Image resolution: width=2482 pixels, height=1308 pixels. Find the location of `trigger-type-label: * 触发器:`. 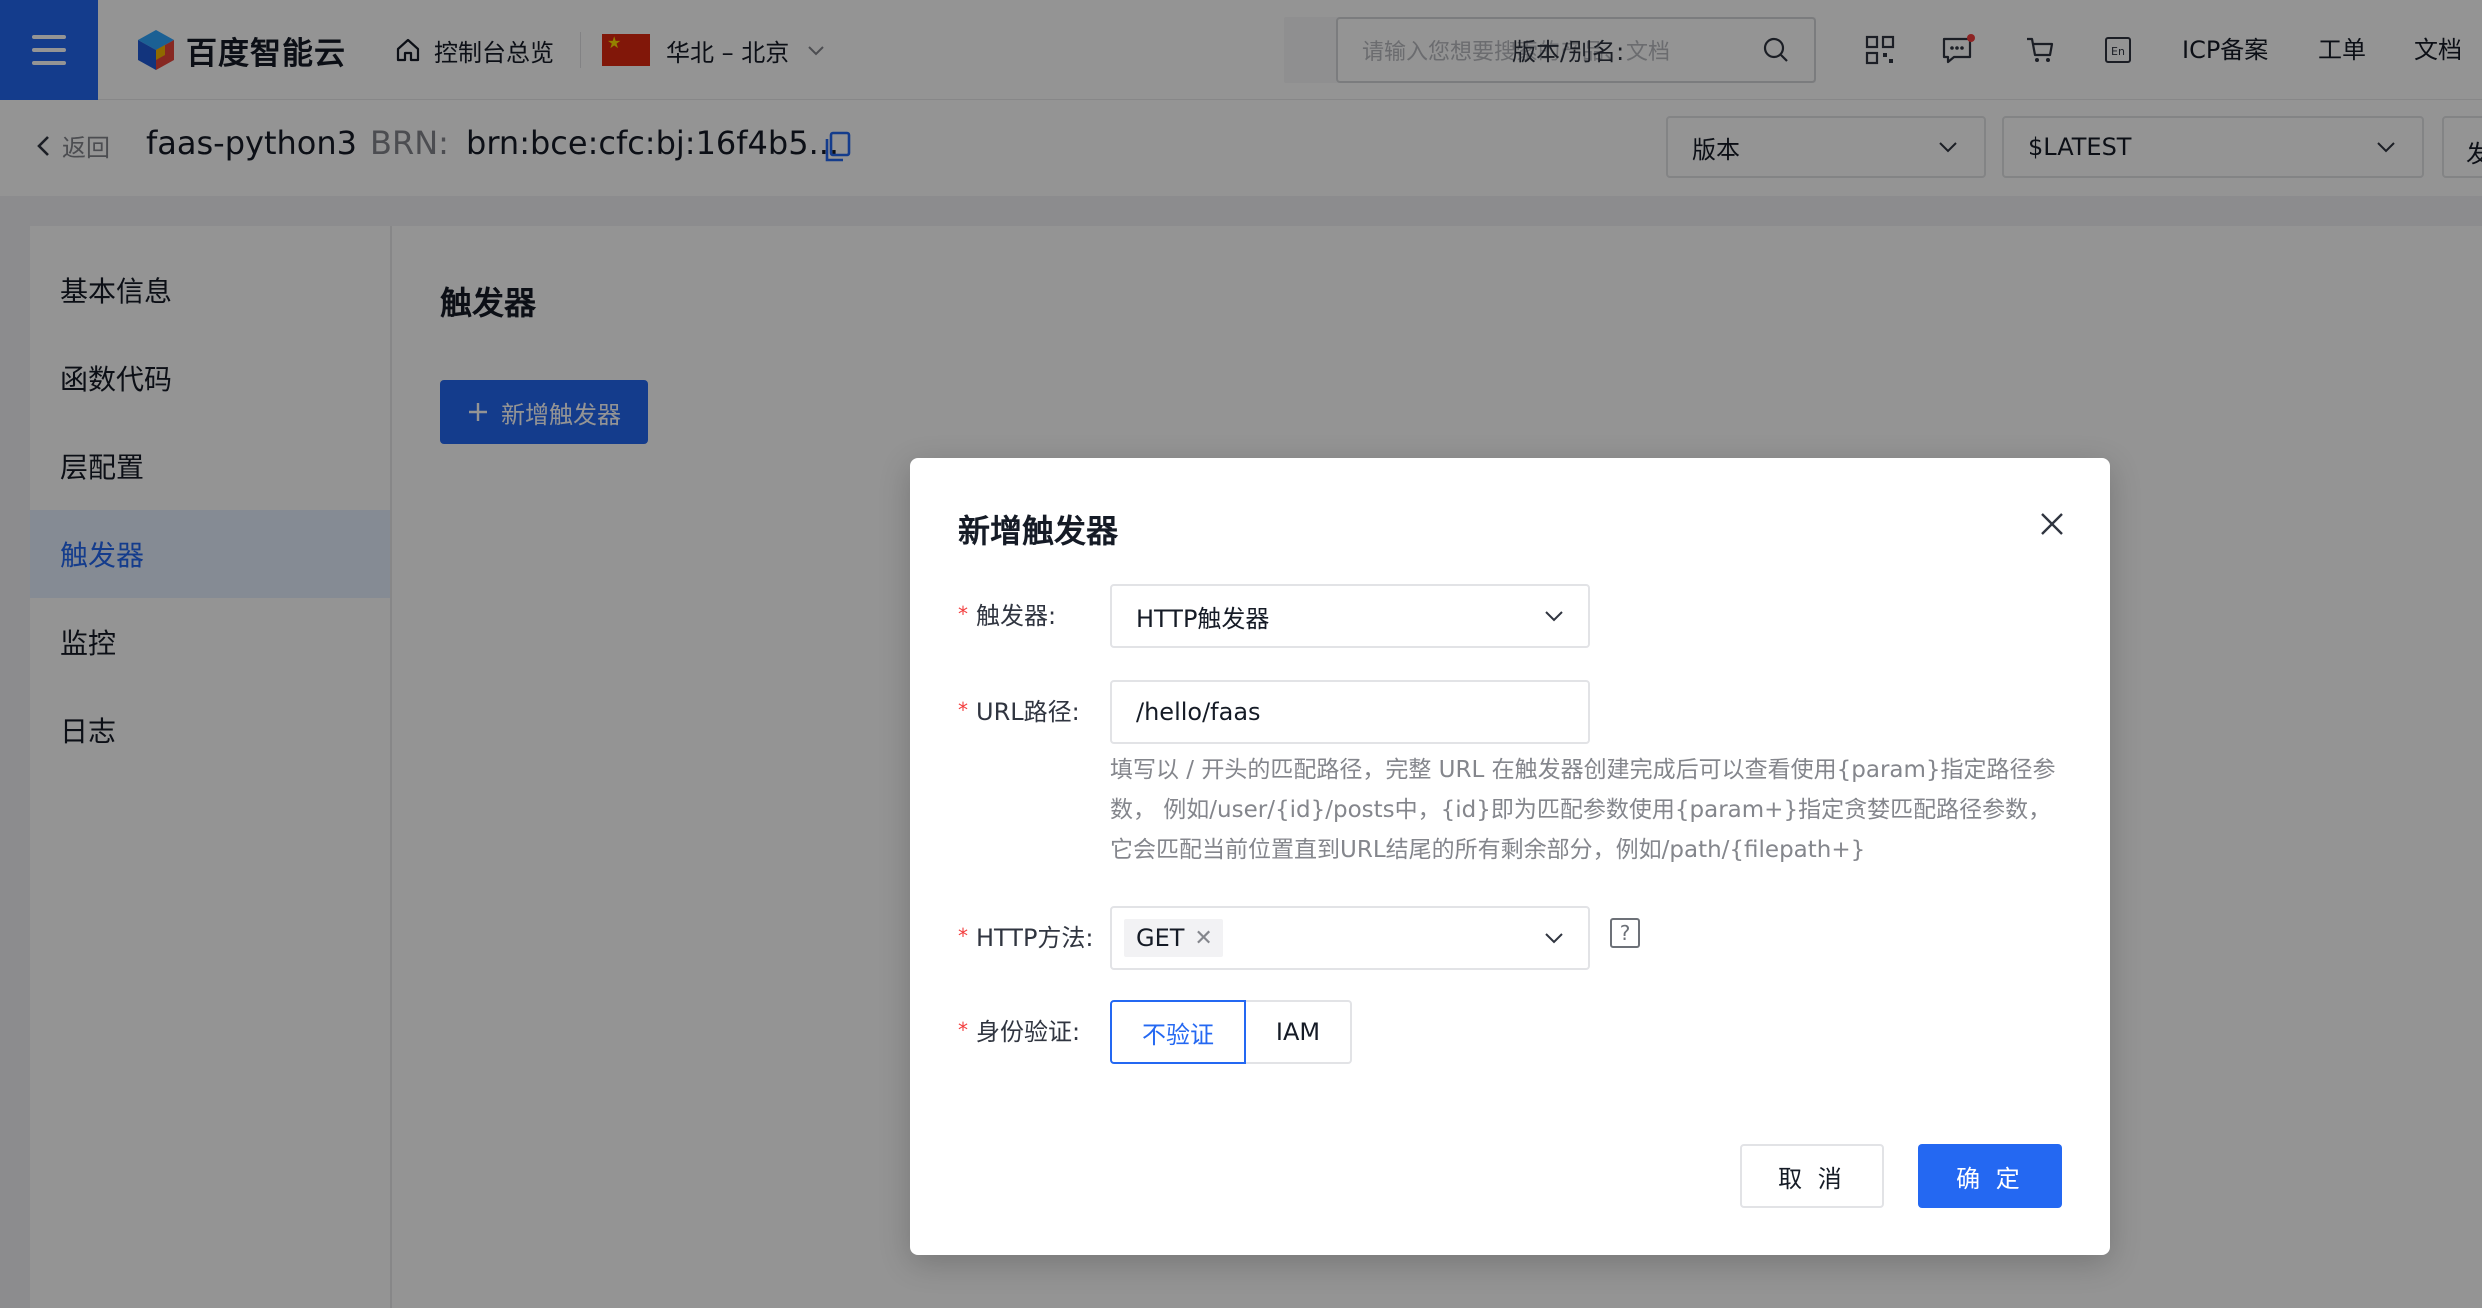

trigger-type-label: * 触发器: is located at coordinates (1007, 613).